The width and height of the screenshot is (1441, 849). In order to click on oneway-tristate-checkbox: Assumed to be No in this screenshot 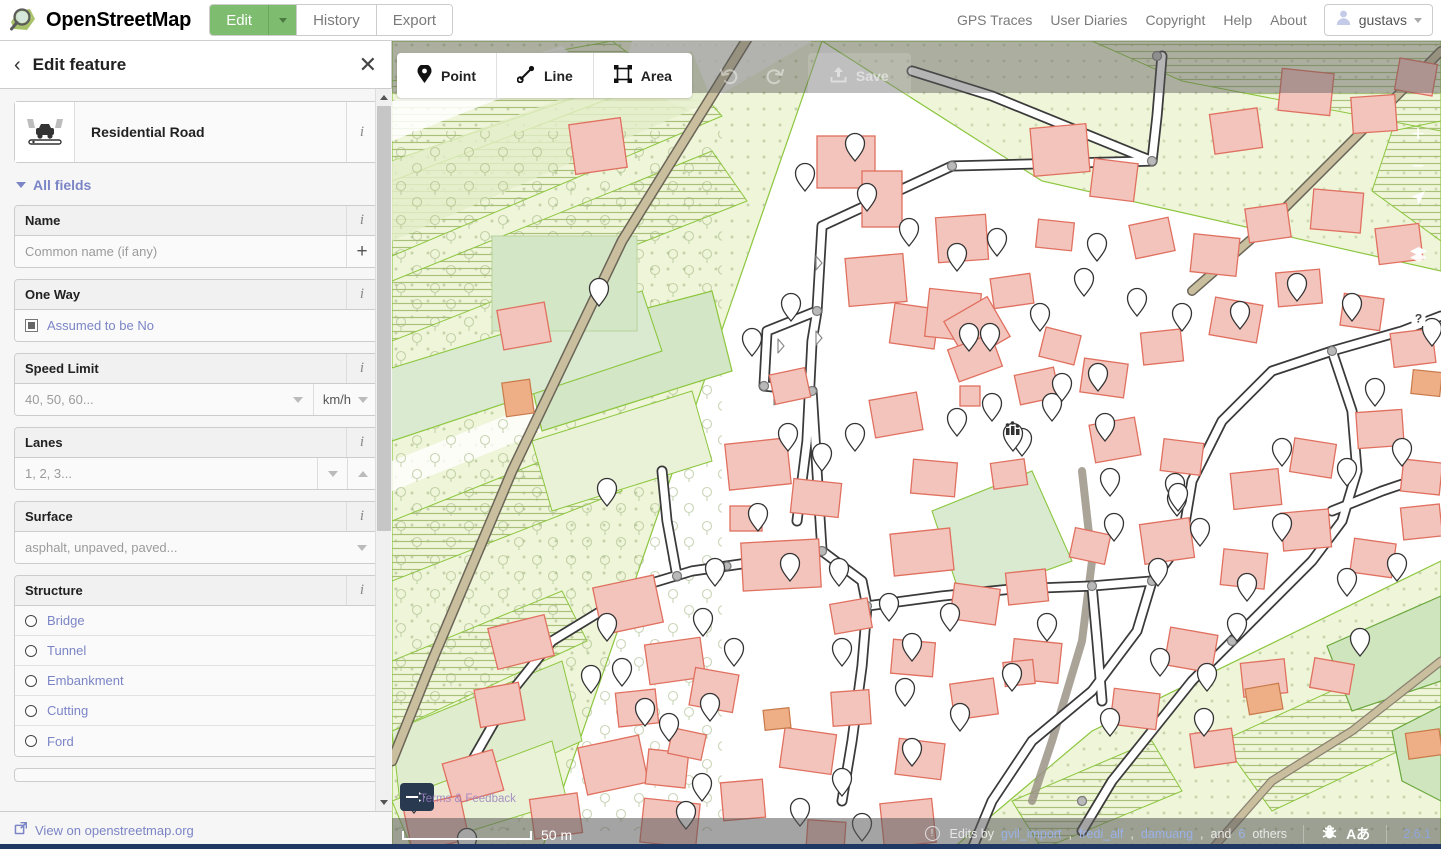, I will do `click(196, 325)`.